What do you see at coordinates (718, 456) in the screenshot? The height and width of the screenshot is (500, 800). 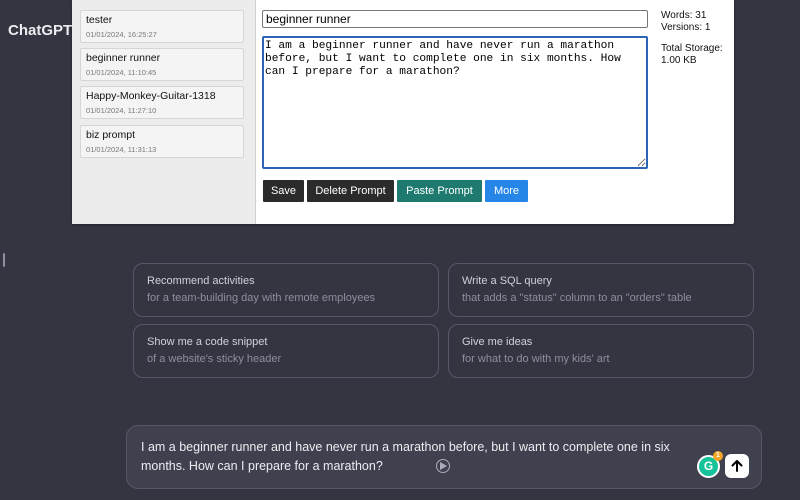 I see `grammarly-count-badge: 1` at bounding box center [718, 456].